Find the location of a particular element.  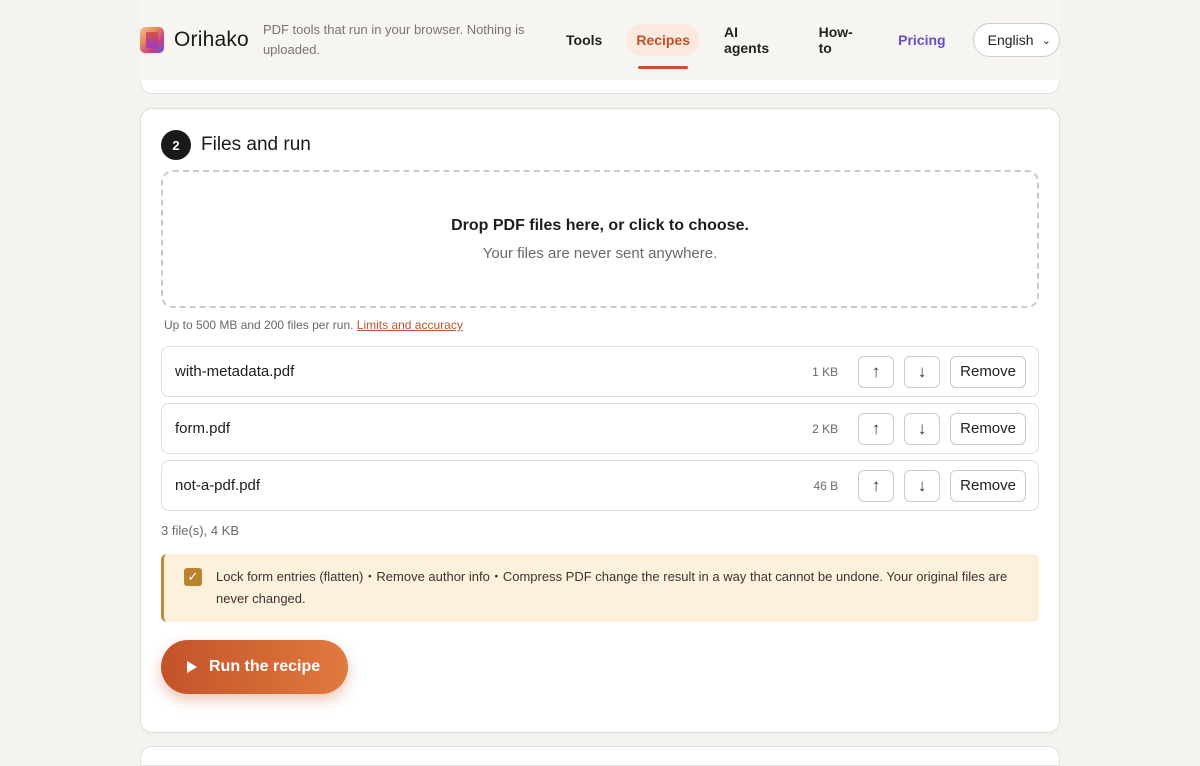

file-row: form.pdf 2 KB ↑ ↓ Remove is located at coordinates (600, 428).